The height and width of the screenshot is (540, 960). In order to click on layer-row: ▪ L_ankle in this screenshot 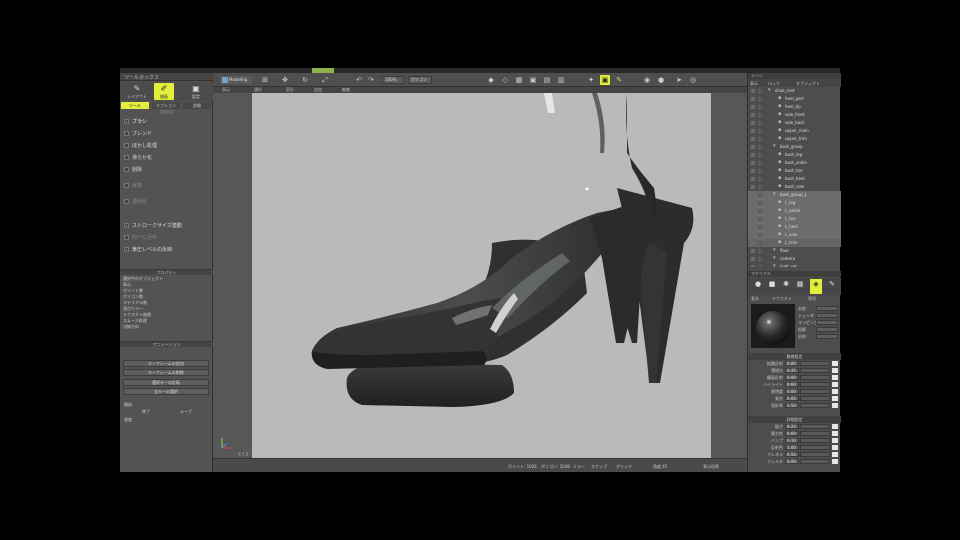, I will do `click(794, 211)`.